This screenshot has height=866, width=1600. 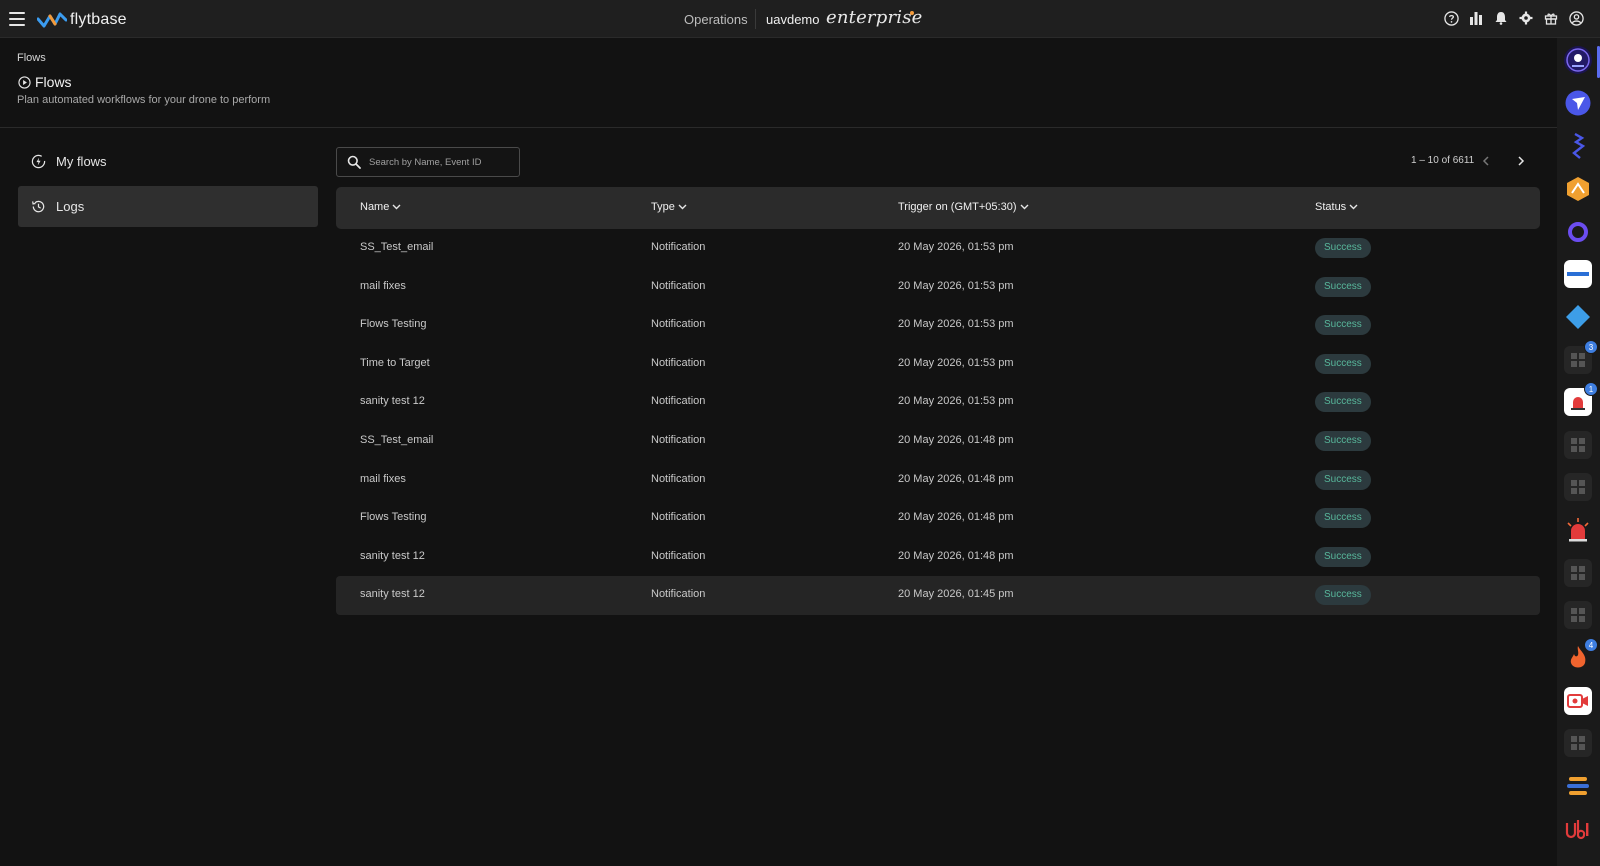 I want to click on column-header-label: Status, so click(x=1331, y=207).